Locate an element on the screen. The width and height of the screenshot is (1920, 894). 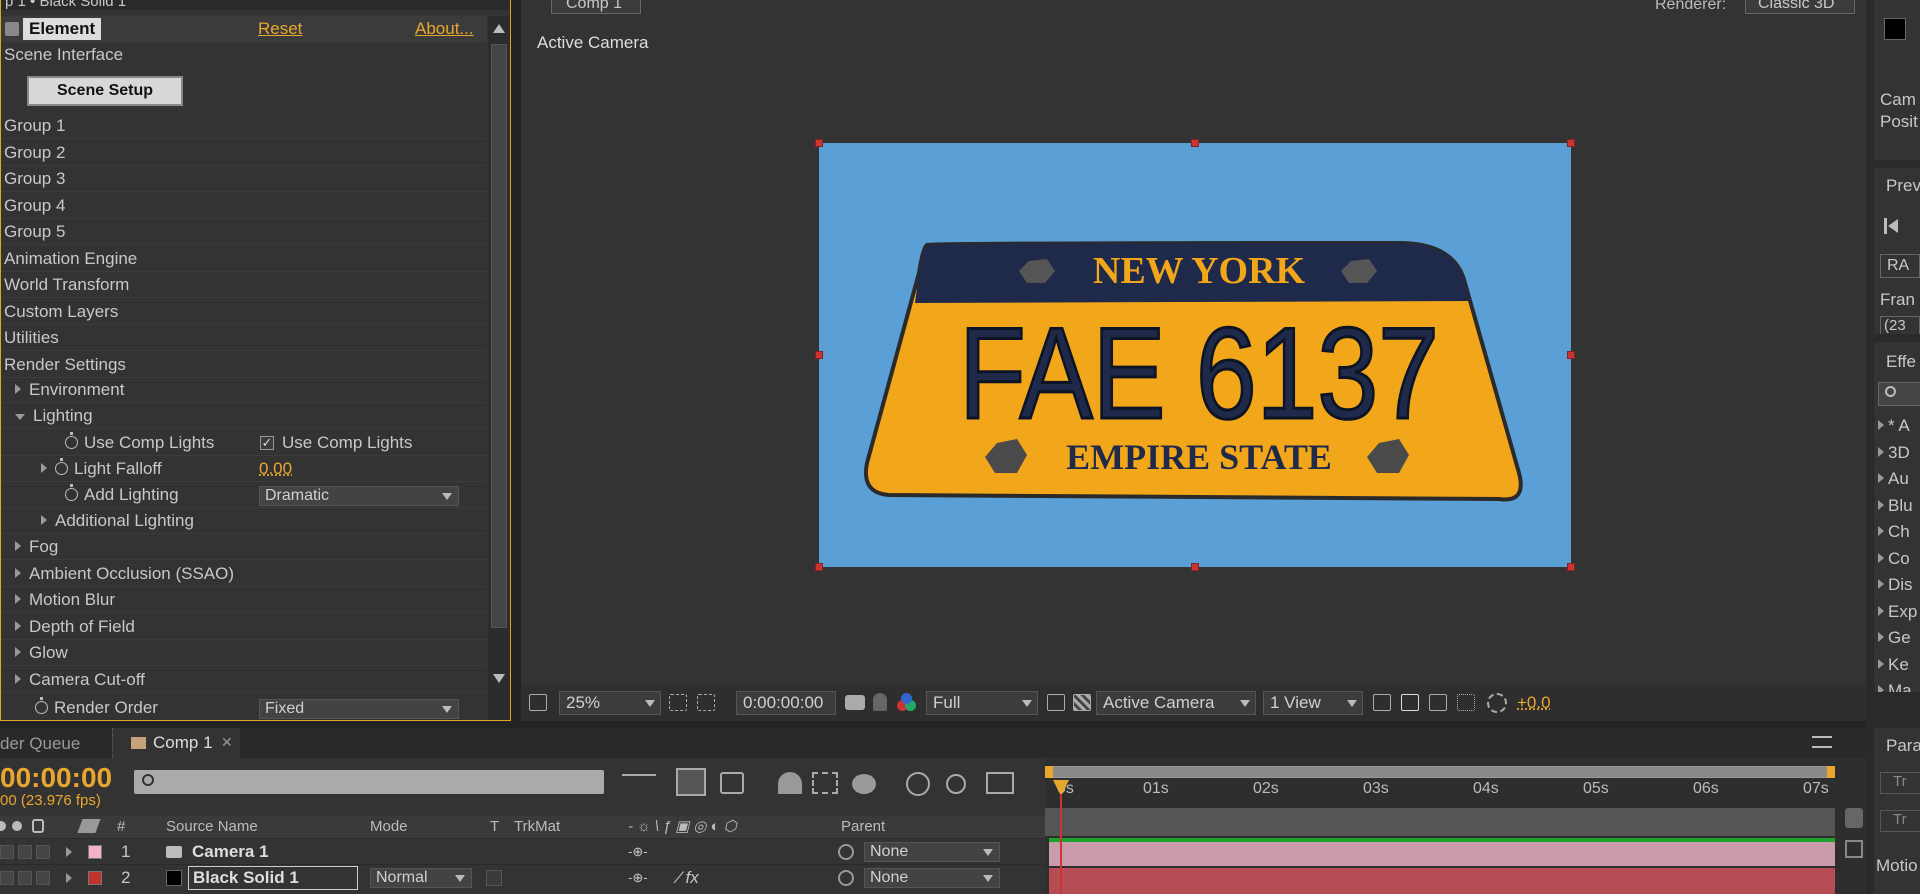
zoom-slider-icon is located at coordinates (1854, 818).